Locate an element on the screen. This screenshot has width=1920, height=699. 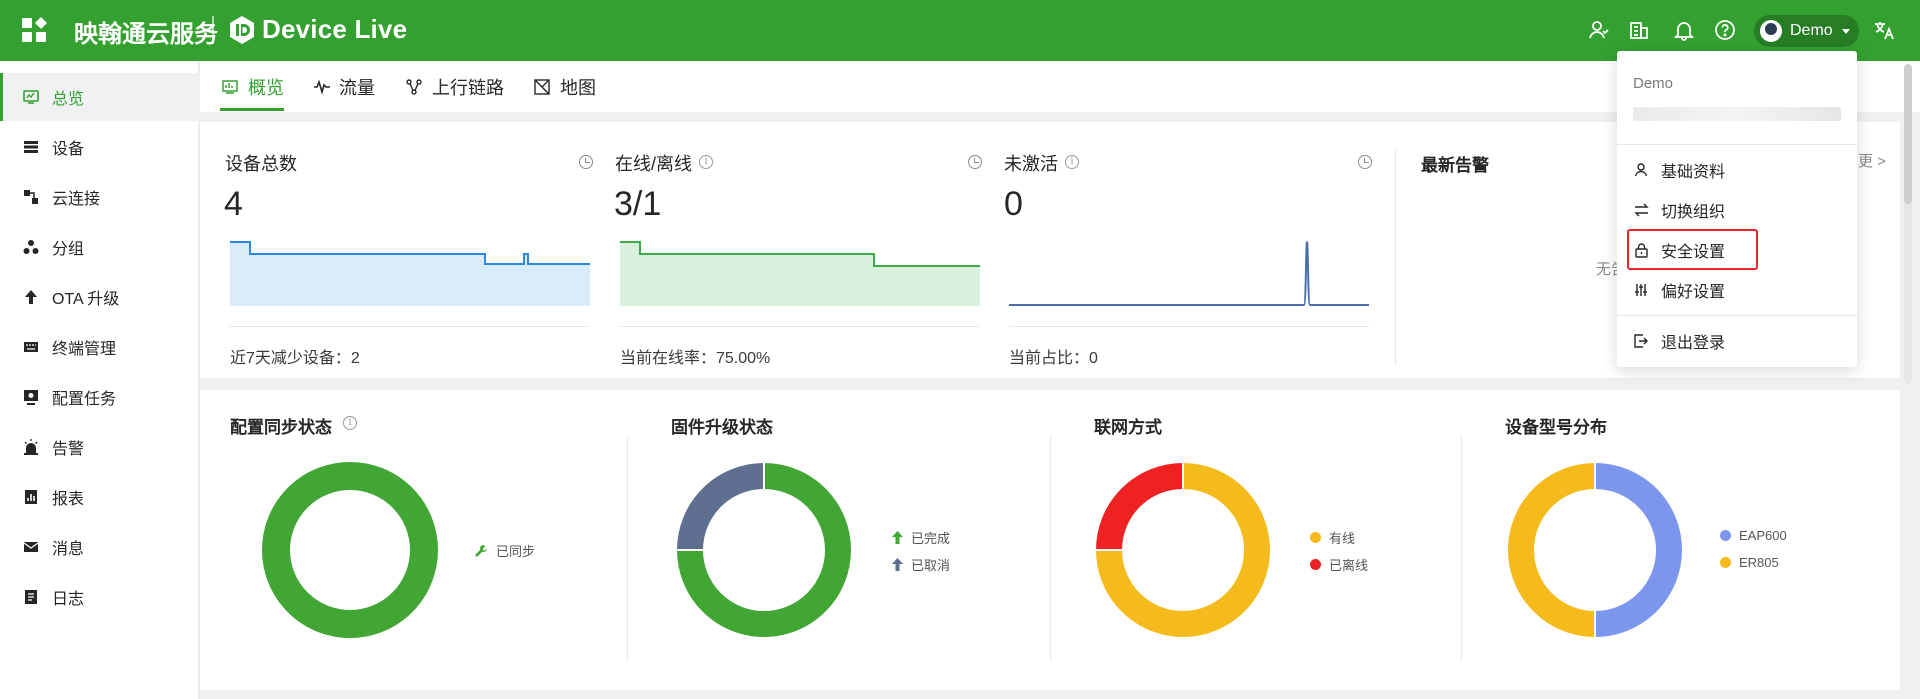
redacted-email is located at coordinates (1737, 114).